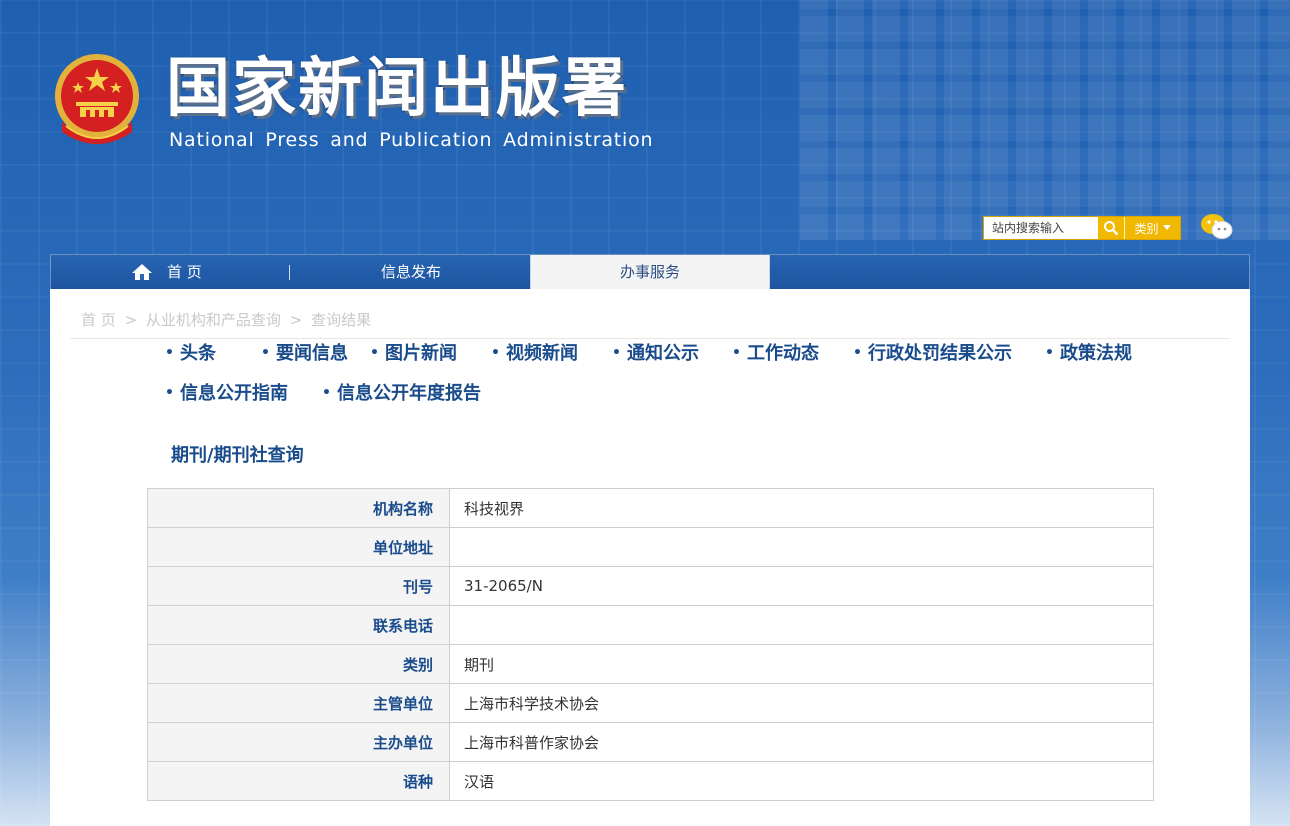  Describe the element at coordinates (190, 352) in the screenshot. I see `subnav-item-headlines: 头条` at that location.